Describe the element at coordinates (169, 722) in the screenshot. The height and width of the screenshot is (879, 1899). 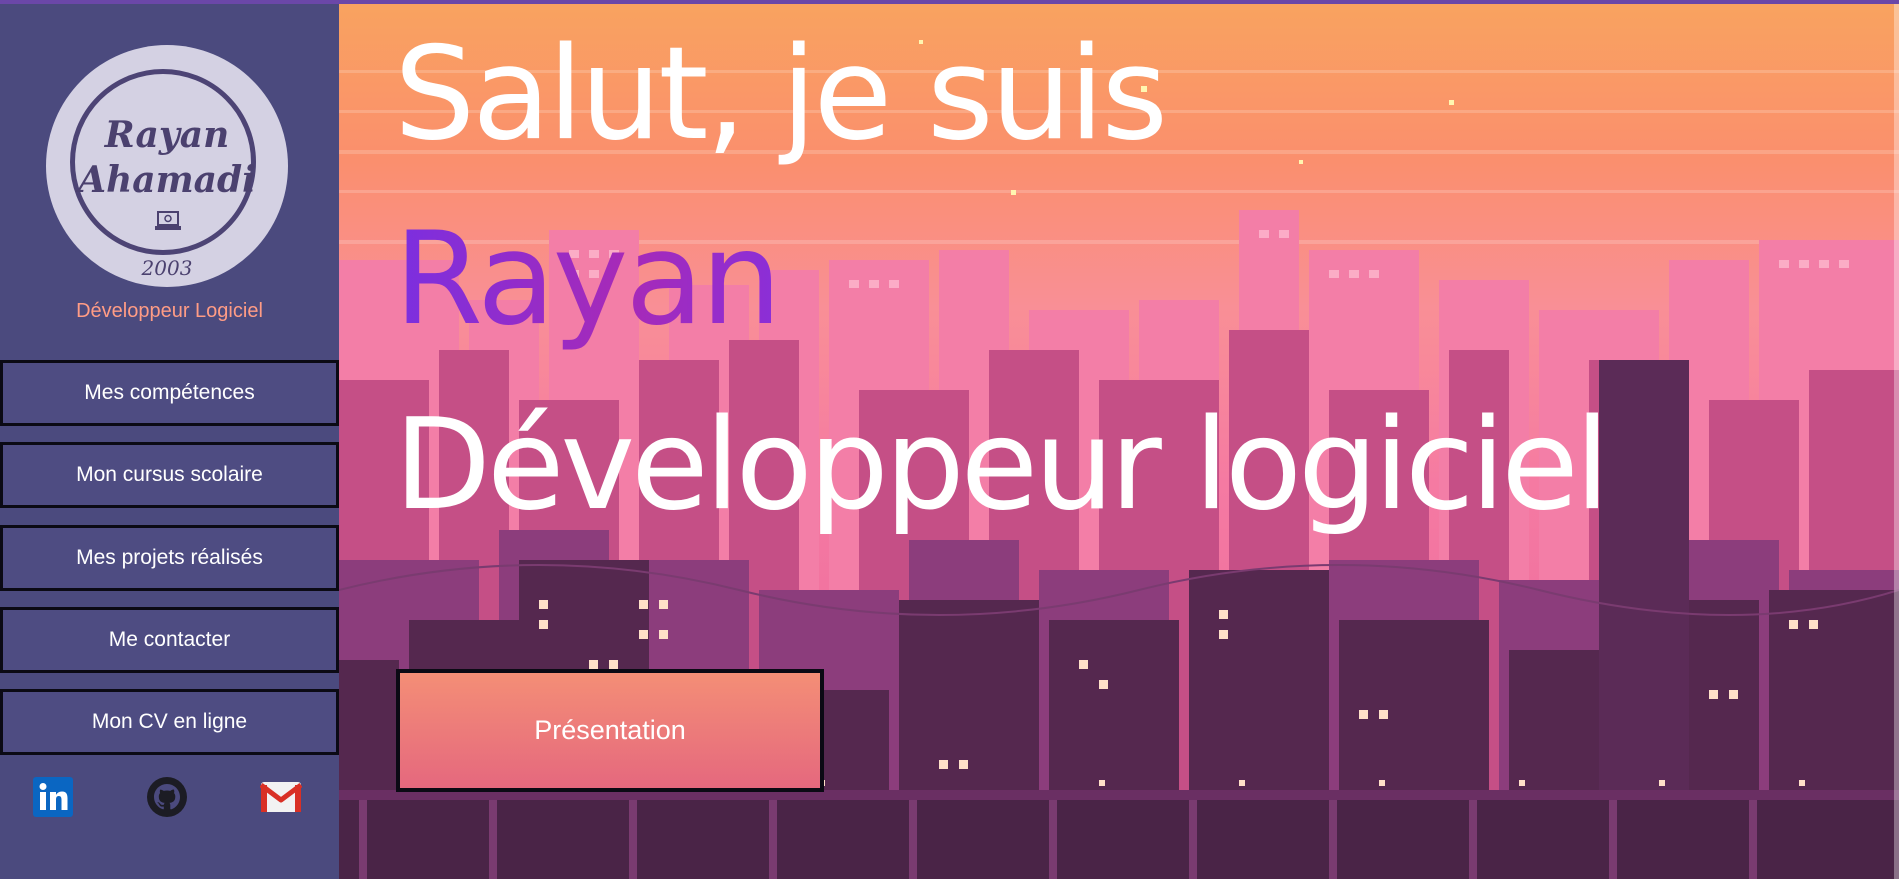
I see `nav-cv-button: Mon CV en ligne` at that location.